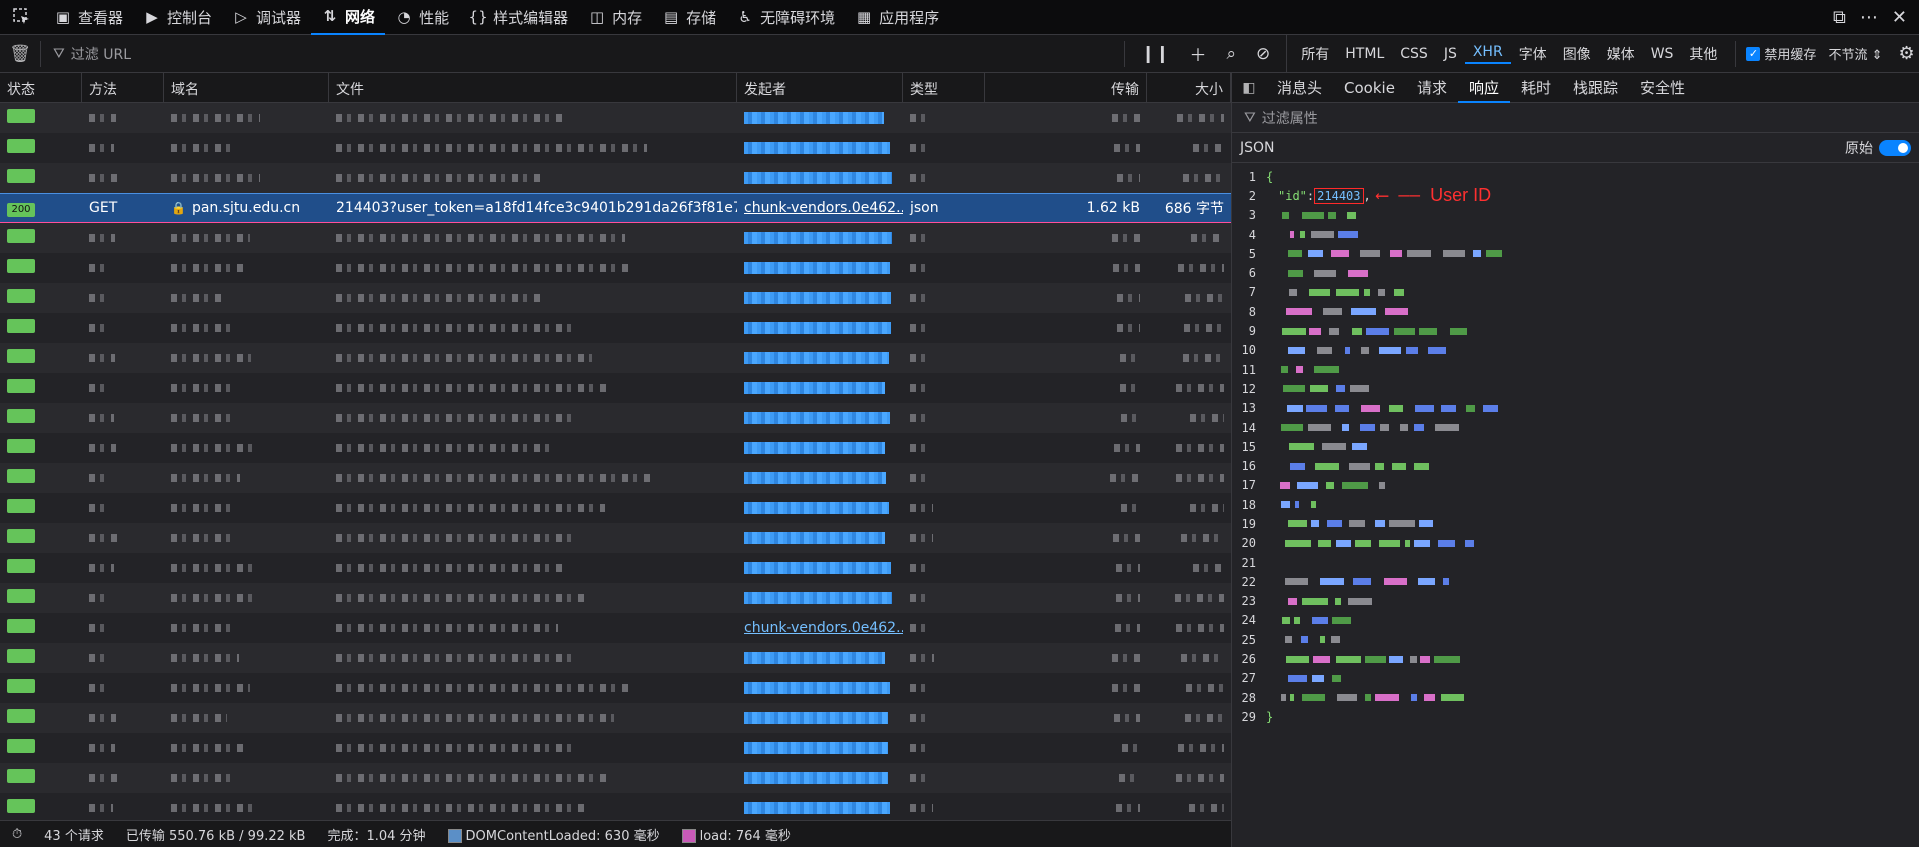 The image size is (1919, 847). What do you see at coordinates (909, 17) in the screenshot?
I see `tab-label: 应用程序` at bounding box center [909, 17].